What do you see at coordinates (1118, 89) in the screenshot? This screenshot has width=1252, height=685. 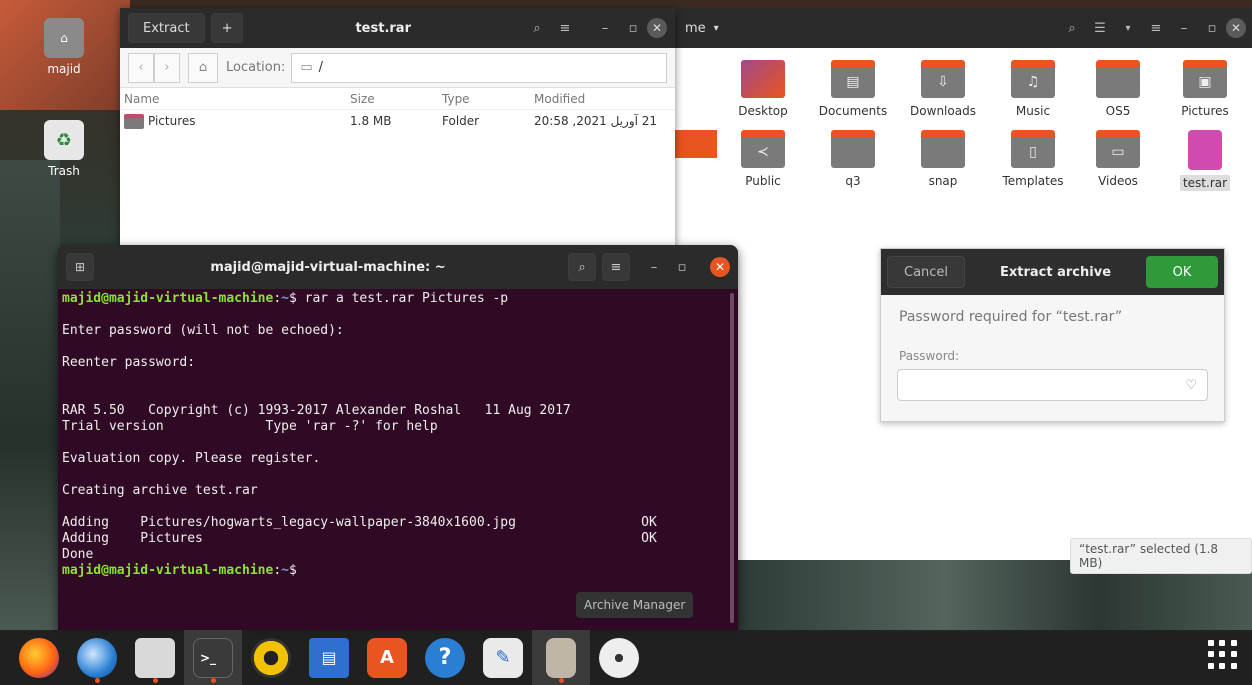 I see `folder-os5: OS5` at bounding box center [1118, 89].